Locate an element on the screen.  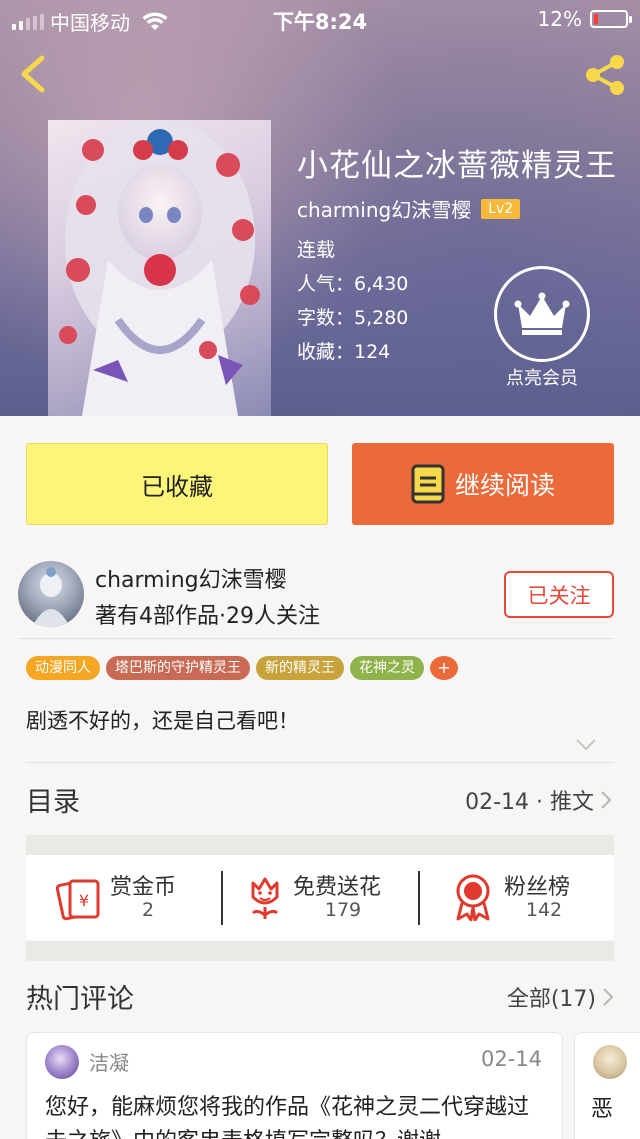
add-tag-button: + is located at coordinates (444, 668).